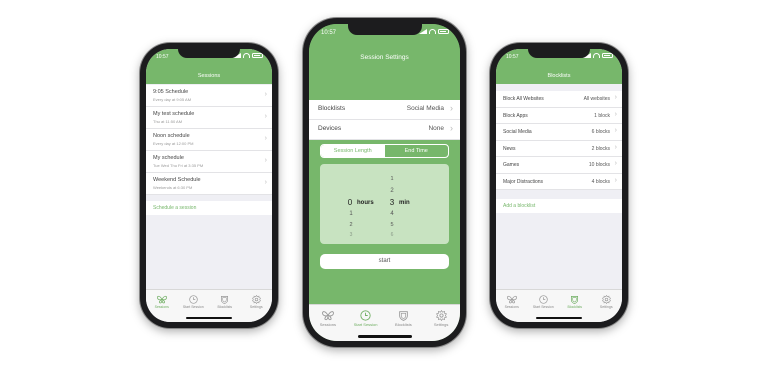 This screenshot has height=366, width=768. Describe the element at coordinates (559, 149) in the screenshot. I see `blocklist-row: News 2 blocks ›` at that location.